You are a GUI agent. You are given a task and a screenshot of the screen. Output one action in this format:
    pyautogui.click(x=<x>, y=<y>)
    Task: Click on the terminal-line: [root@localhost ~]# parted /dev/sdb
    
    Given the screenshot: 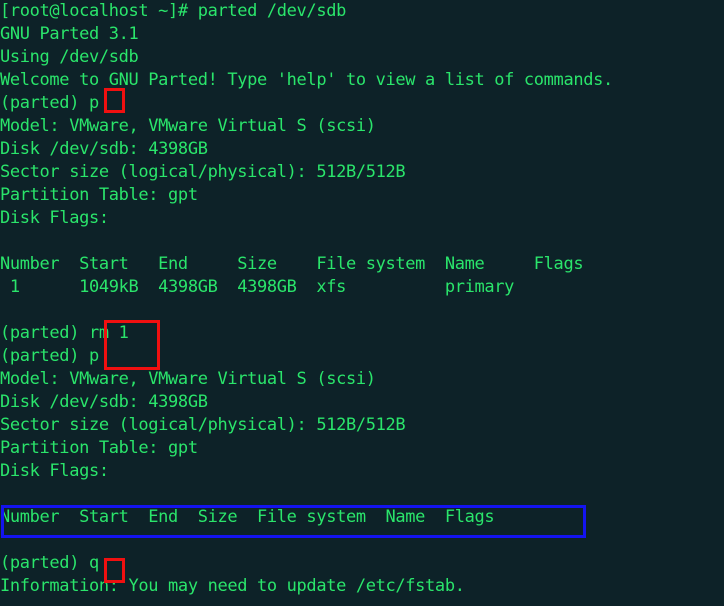 What is the action you would take?
    pyautogui.click(x=173, y=11)
    